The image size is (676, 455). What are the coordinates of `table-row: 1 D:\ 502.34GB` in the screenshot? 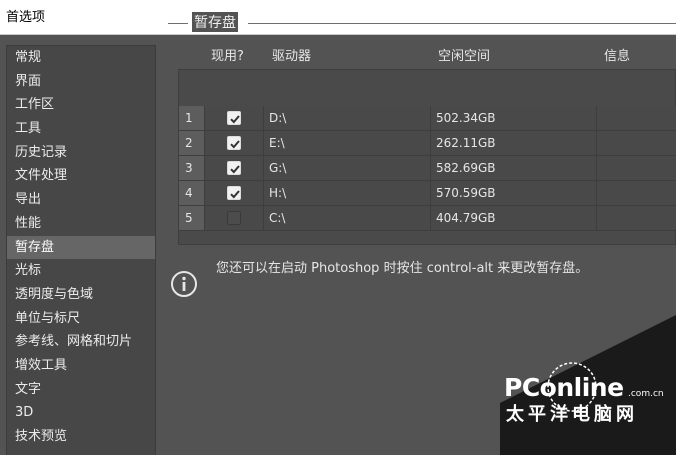 It's located at (427, 118).